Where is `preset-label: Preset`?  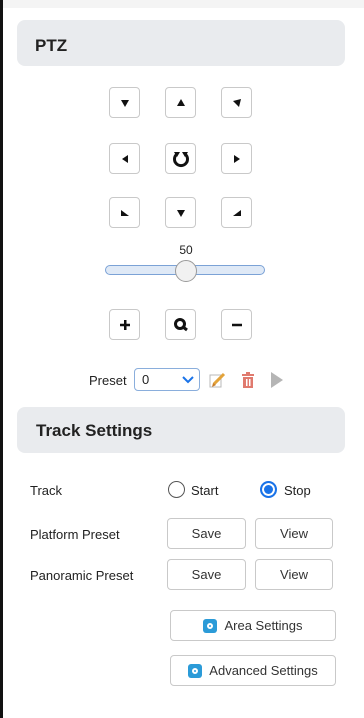
preset-label: Preset is located at coordinates (108, 380).